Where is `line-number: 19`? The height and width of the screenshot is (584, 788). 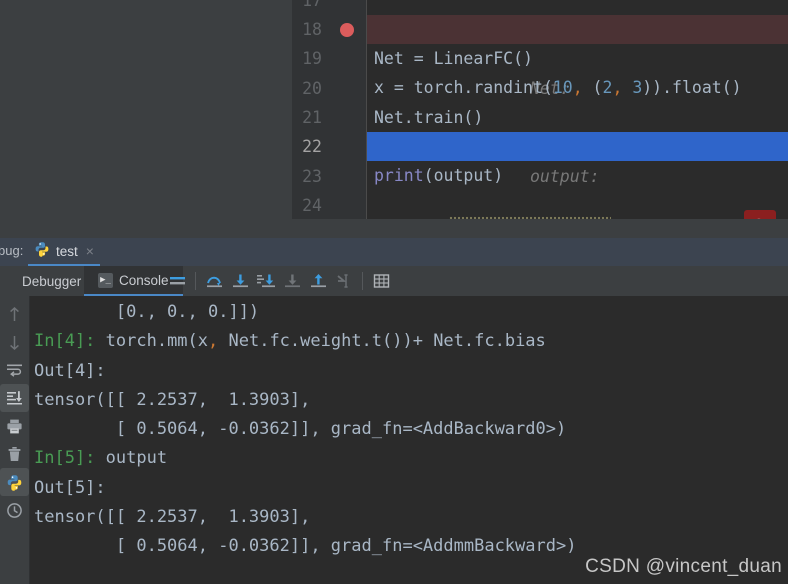
line-number: 19 is located at coordinates (312, 58).